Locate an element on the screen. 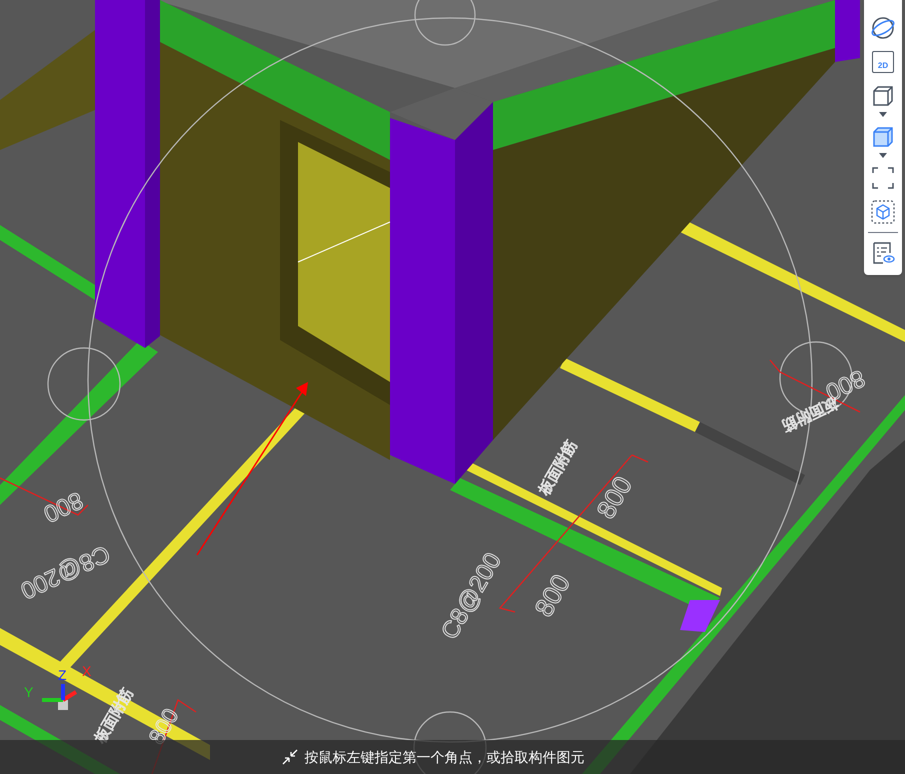 This screenshot has height=774, width=905. status-prompt: 按鼠标左键指定第一个角点，或拾取构件图元 is located at coordinates (444, 757).